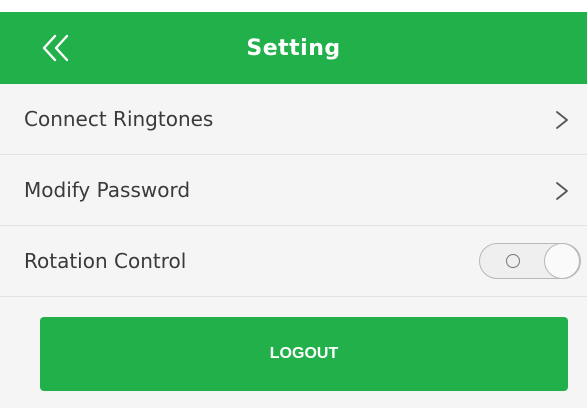 Image resolution: width=587 pixels, height=408 pixels. I want to click on settings-item-label: Modify Password, so click(107, 190).